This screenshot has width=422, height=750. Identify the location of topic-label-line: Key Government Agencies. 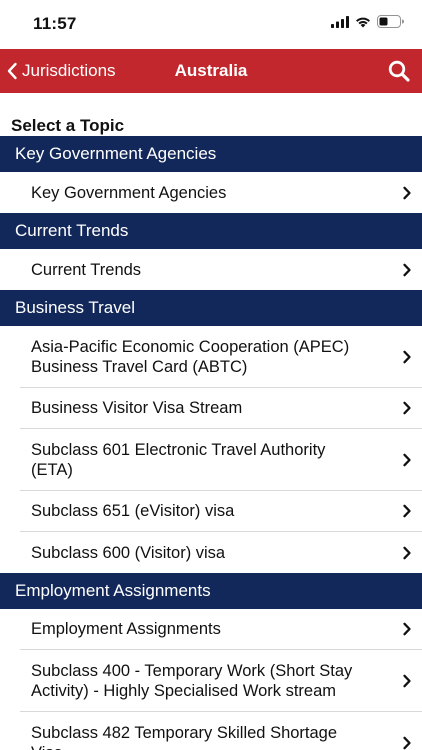
(129, 192).